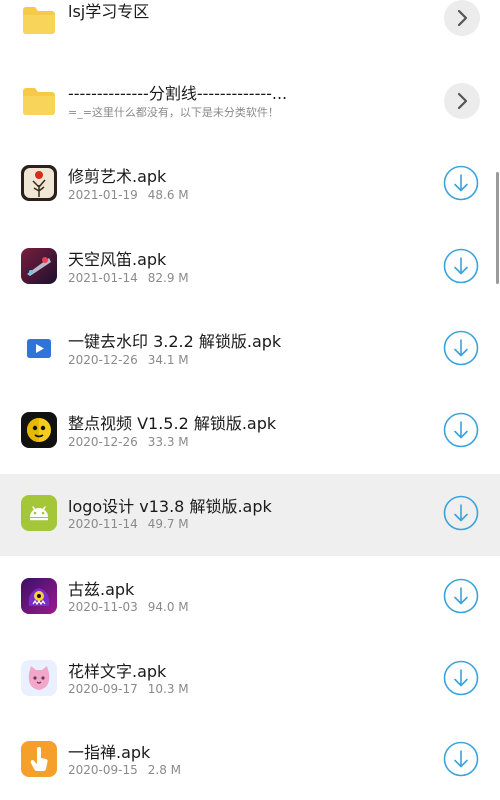 Image resolution: width=500 pixels, height=800 pixels. What do you see at coordinates (39, 183) in the screenshot?
I see `trim-art-app-icon` at bounding box center [39, 183].